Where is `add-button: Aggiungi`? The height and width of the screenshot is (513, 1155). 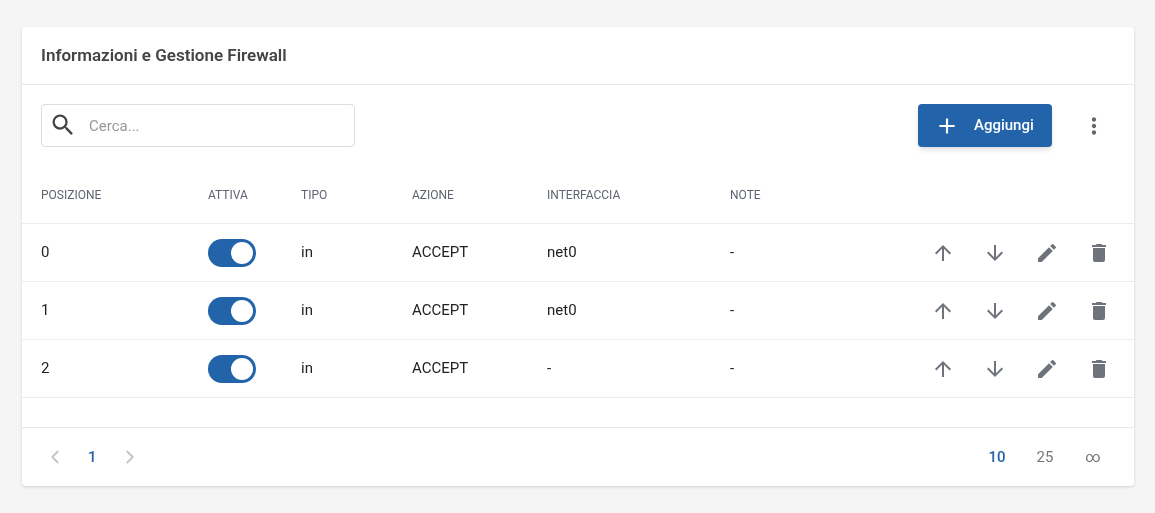 add-button: Aggiungi is located at coordinates (985, 125).